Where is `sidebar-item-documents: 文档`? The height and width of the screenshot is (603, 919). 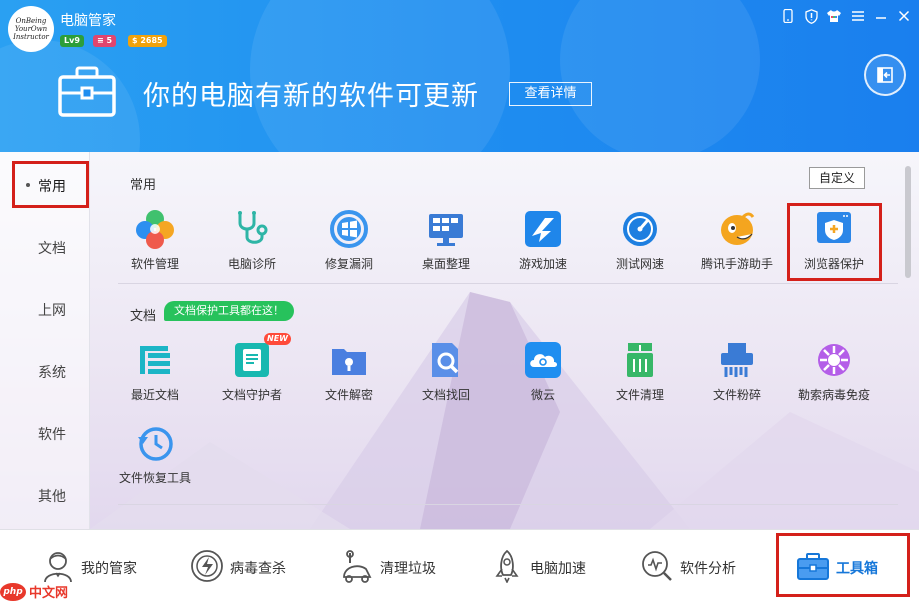 sidebar-item-documents: 文档 is located at coordinates (45, 247).